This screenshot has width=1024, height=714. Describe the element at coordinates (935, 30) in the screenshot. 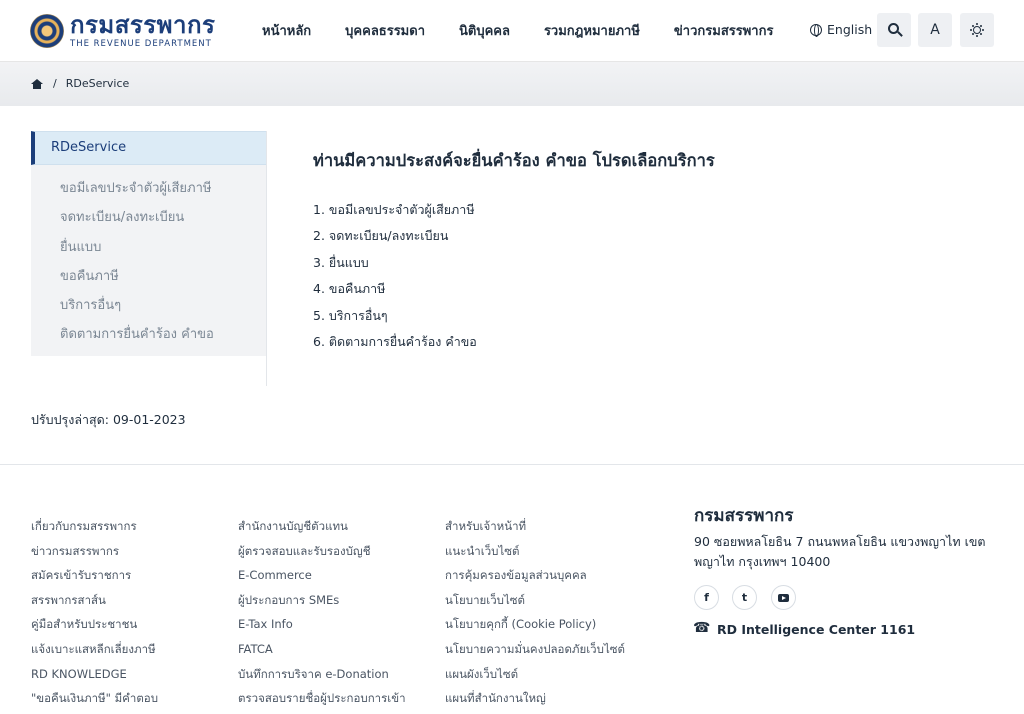

I see `font-size-button: A` at that location.